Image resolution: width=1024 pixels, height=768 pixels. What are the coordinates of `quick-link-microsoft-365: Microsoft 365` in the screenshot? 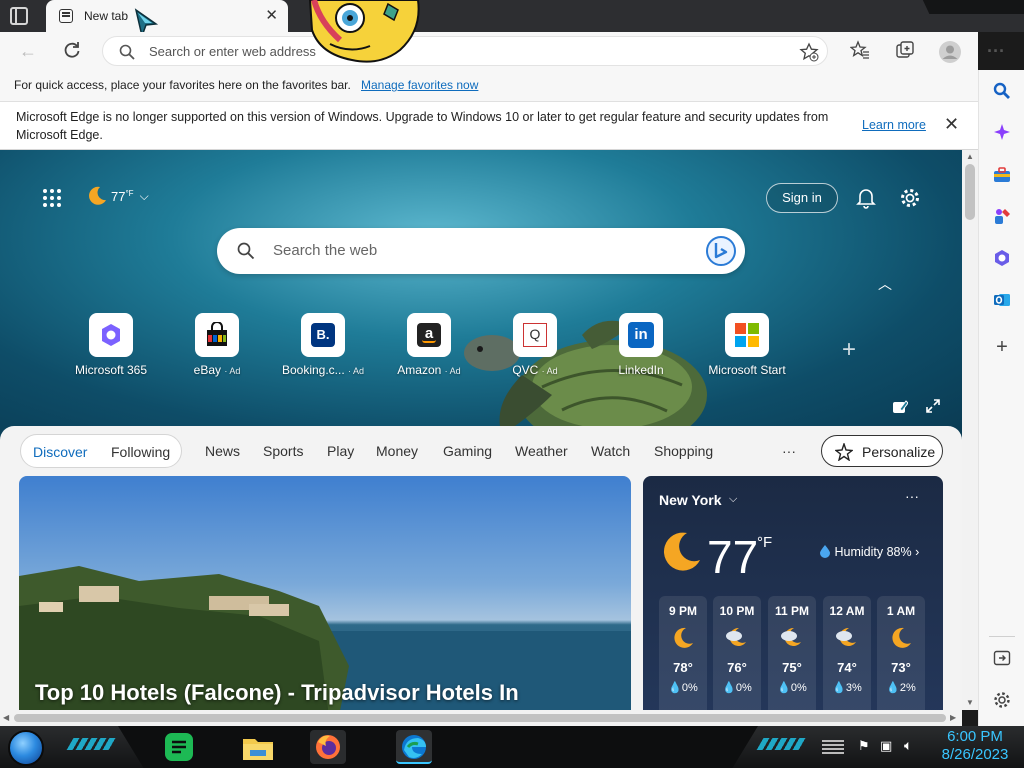 It's located at (111, 345).